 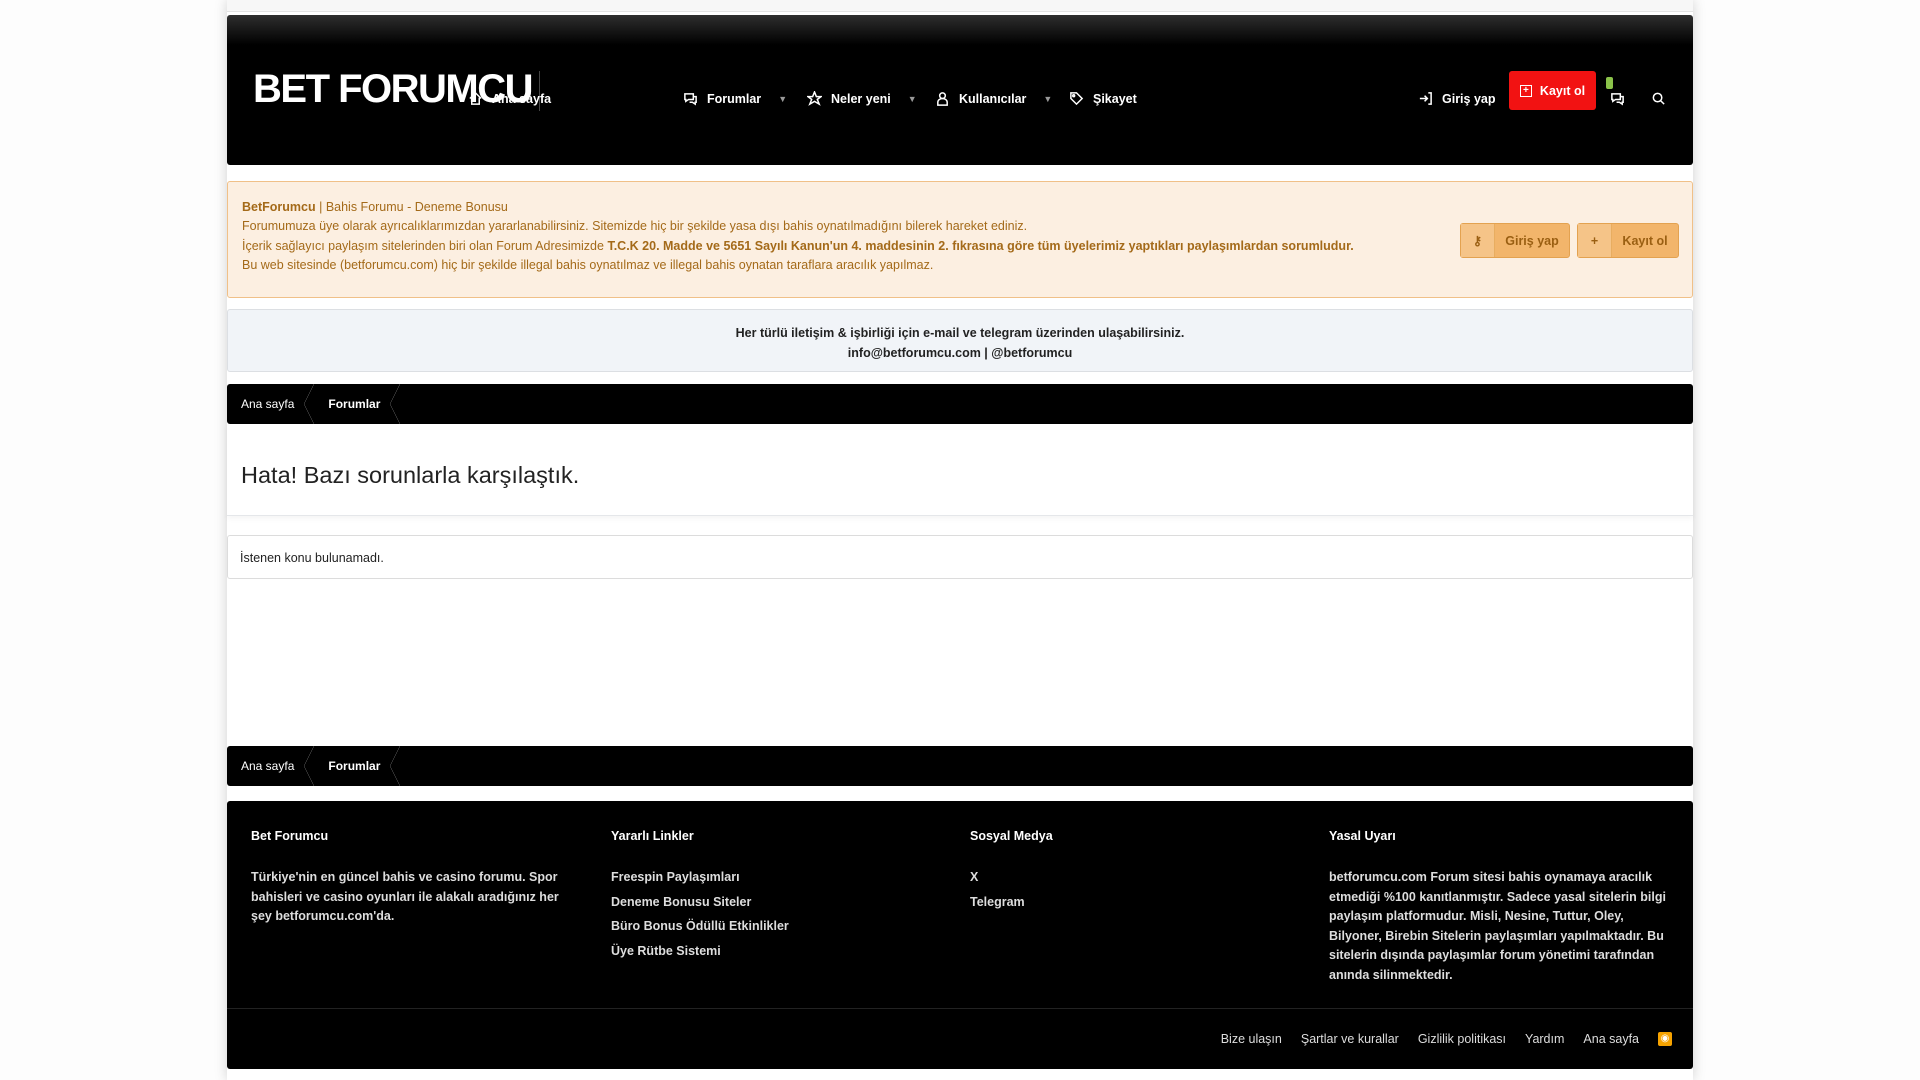 What do you see at coordinates (960, 470) in the screenshot?
I see `page-title-box: Hata! Bazı sorunlarla karşılaştık.` at bounding box center [960, 470].